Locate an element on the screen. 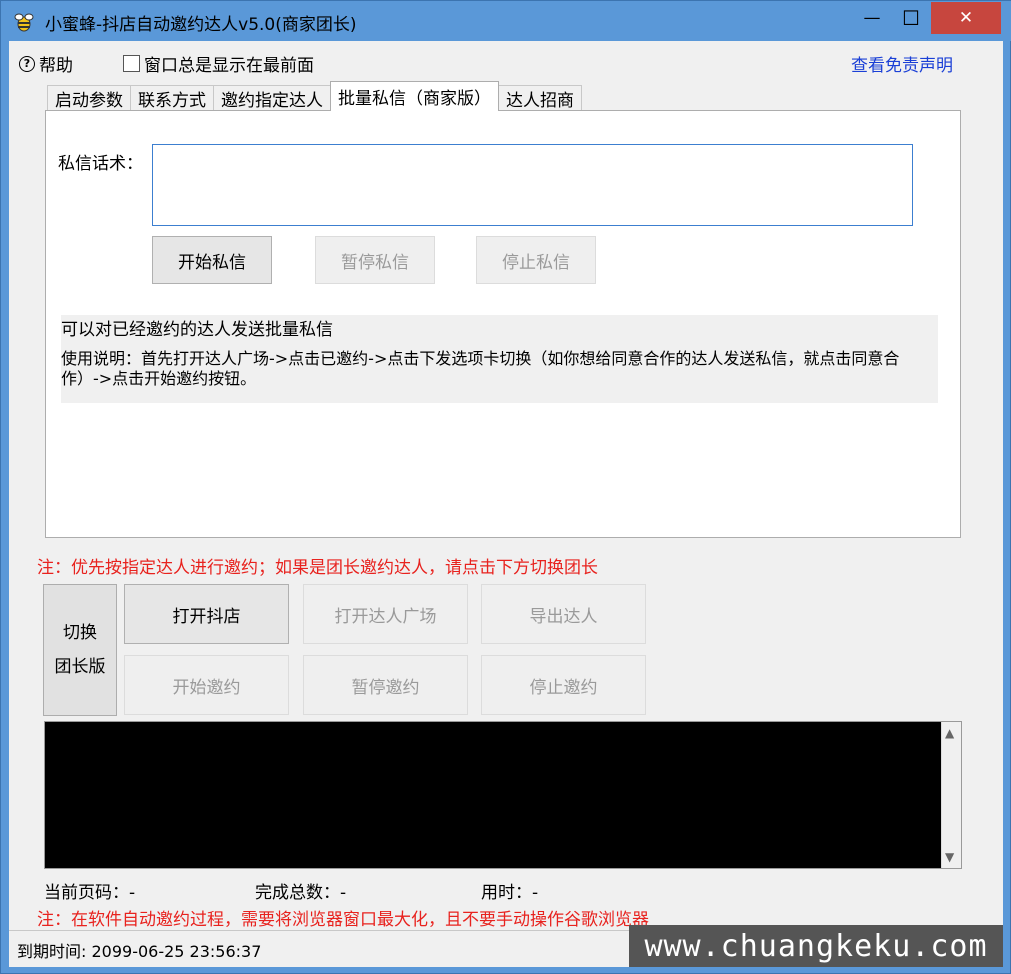  pause-dm-button: 暂停私信 is located at coordinates (375, 260).